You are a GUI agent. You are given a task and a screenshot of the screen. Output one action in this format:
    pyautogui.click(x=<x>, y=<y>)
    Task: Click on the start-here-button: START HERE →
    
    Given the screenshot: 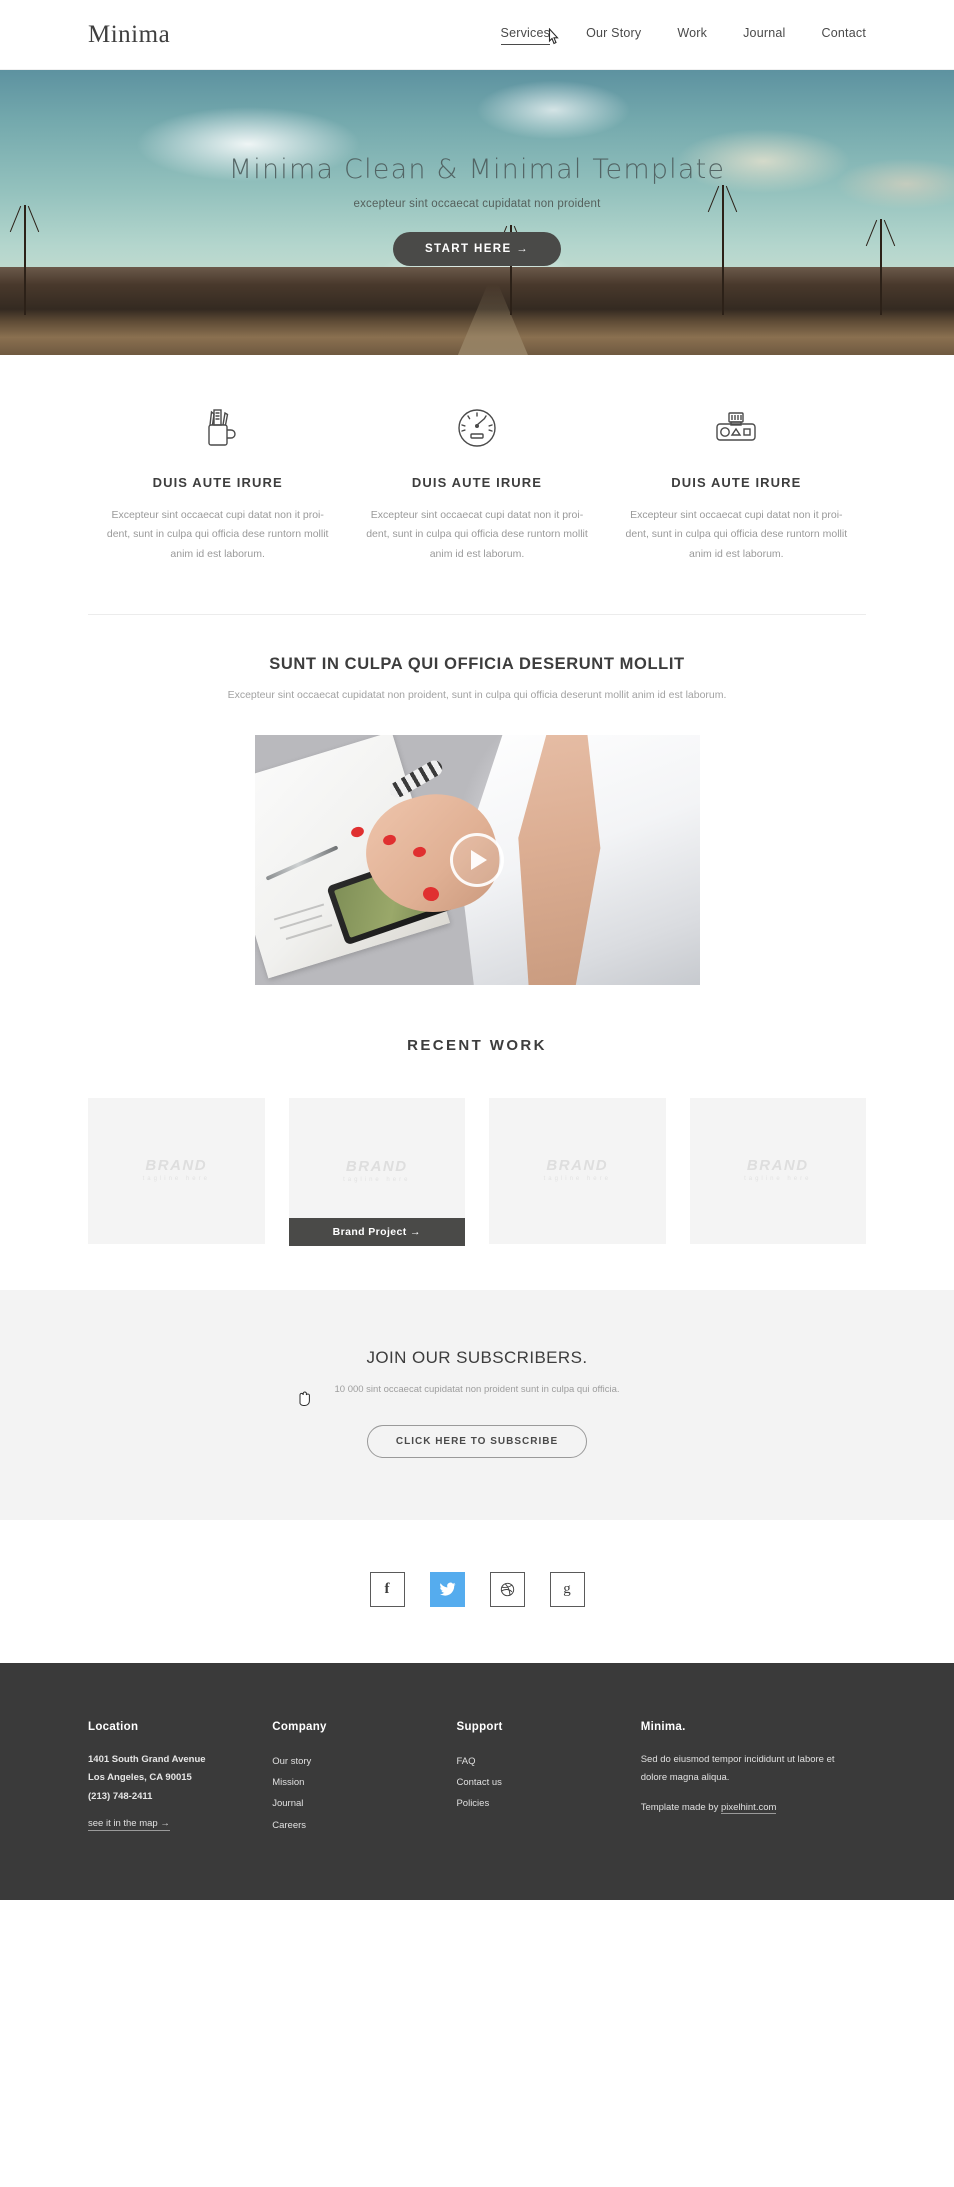 What is the action you would take?
    pyautogui.click(x=477, y=249)
    